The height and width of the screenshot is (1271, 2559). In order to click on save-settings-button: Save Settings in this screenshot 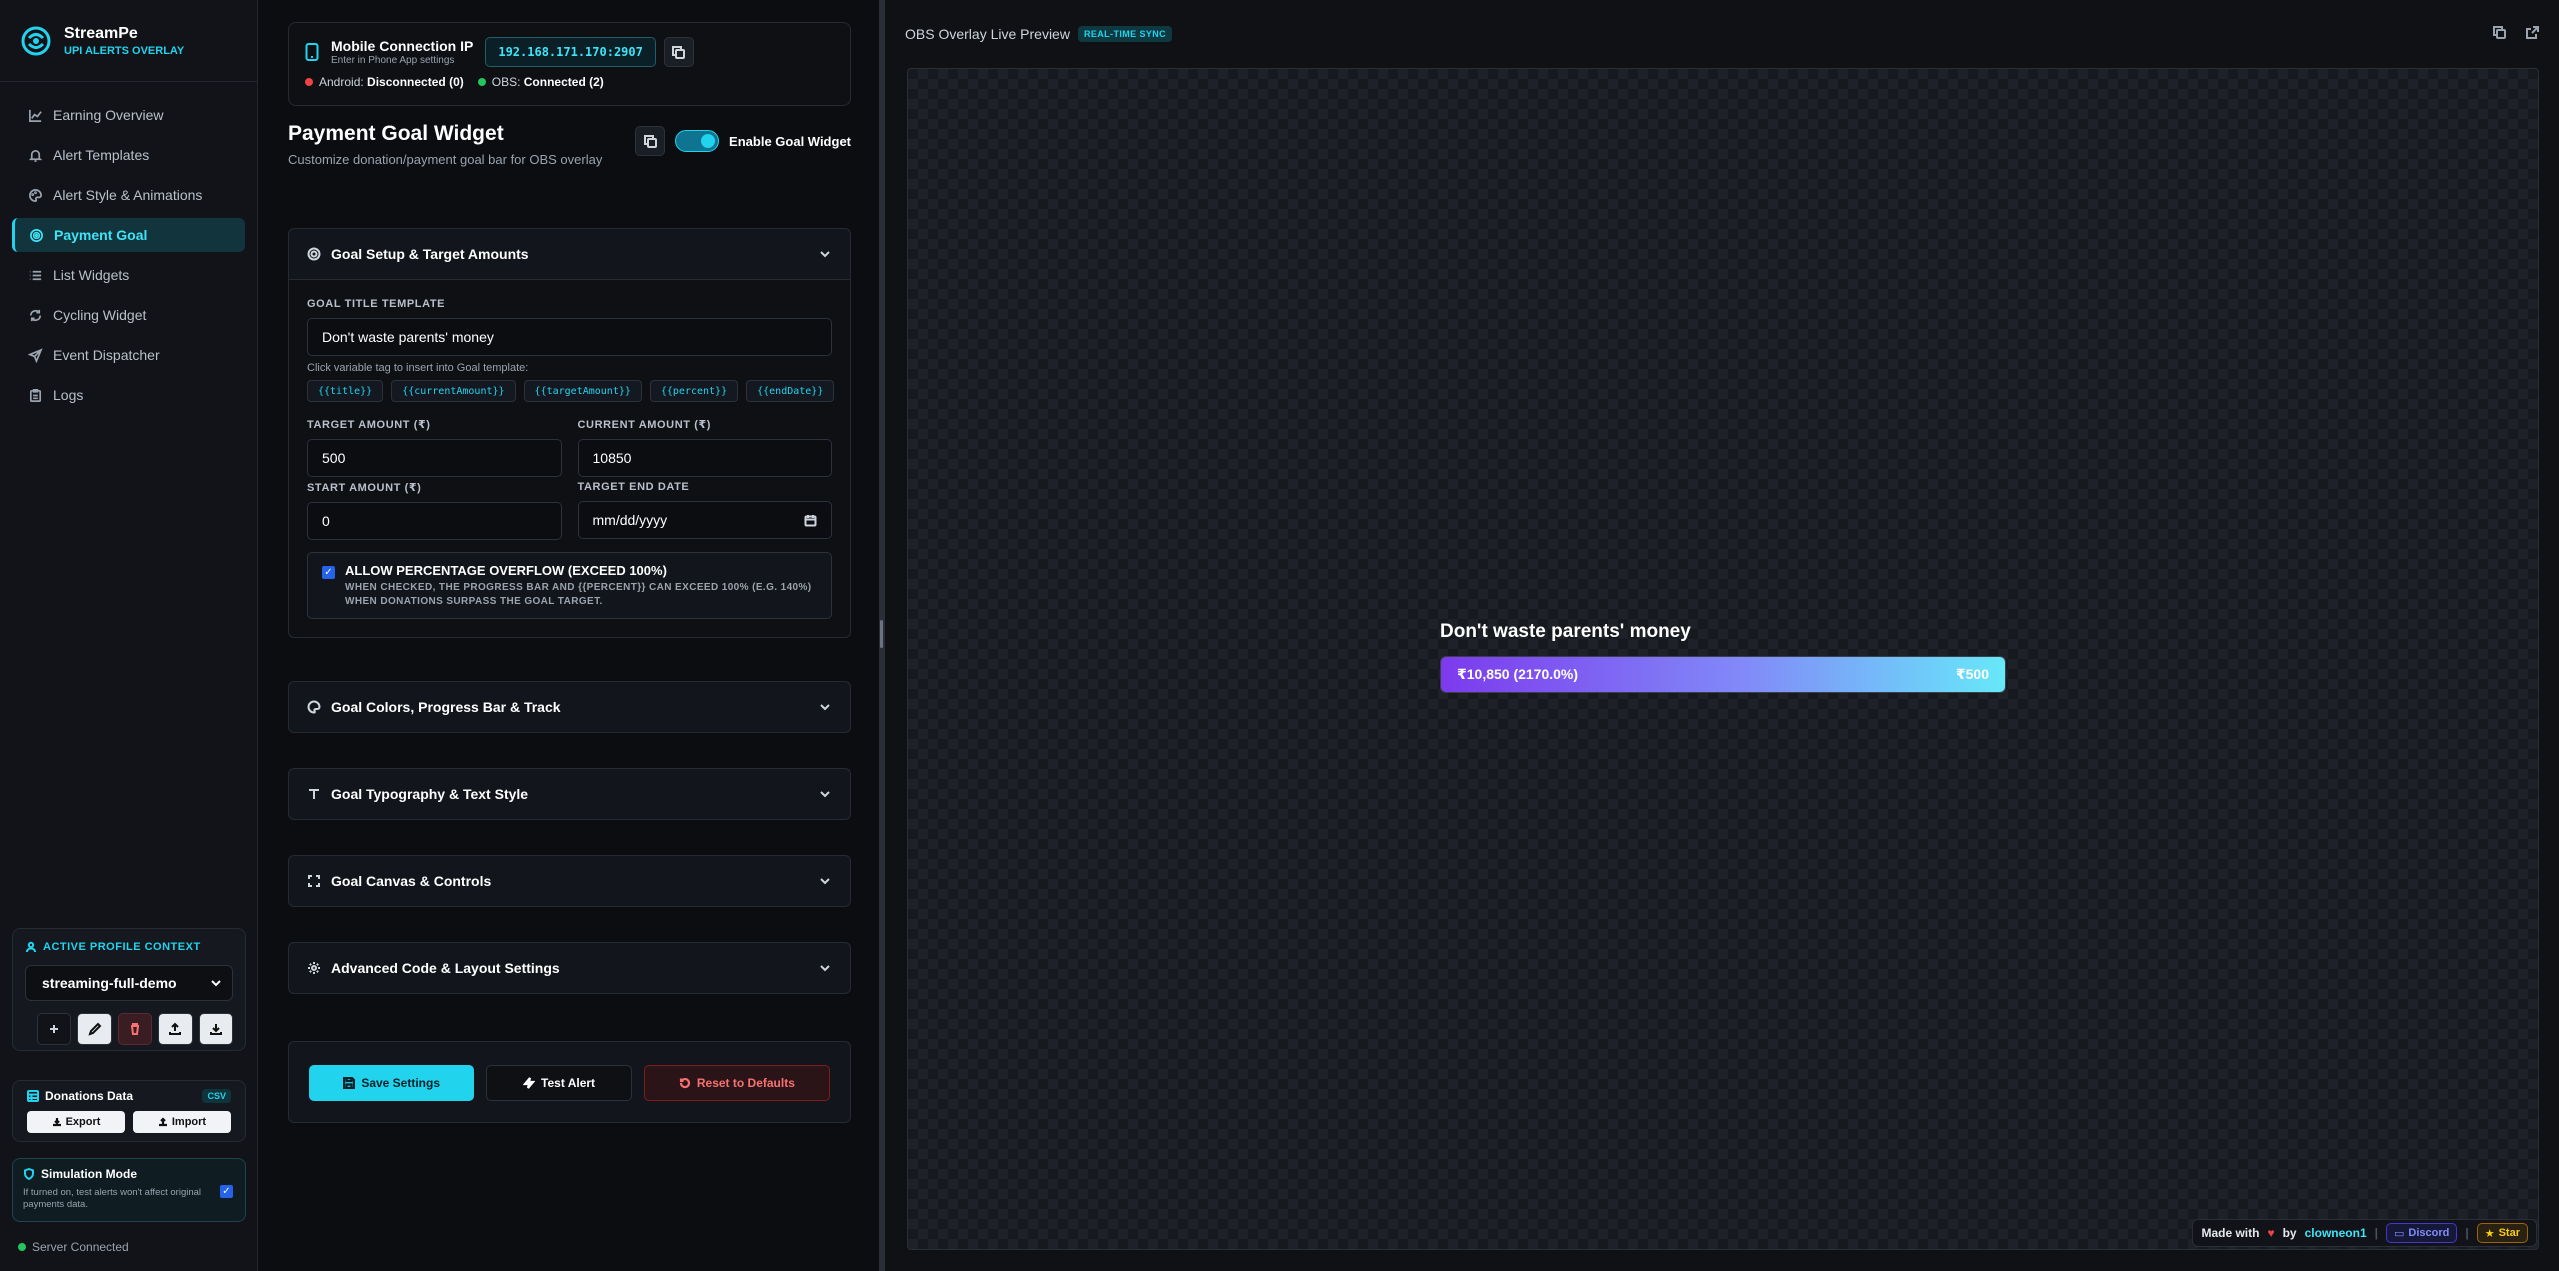, I will do `click(392, 1083)`.